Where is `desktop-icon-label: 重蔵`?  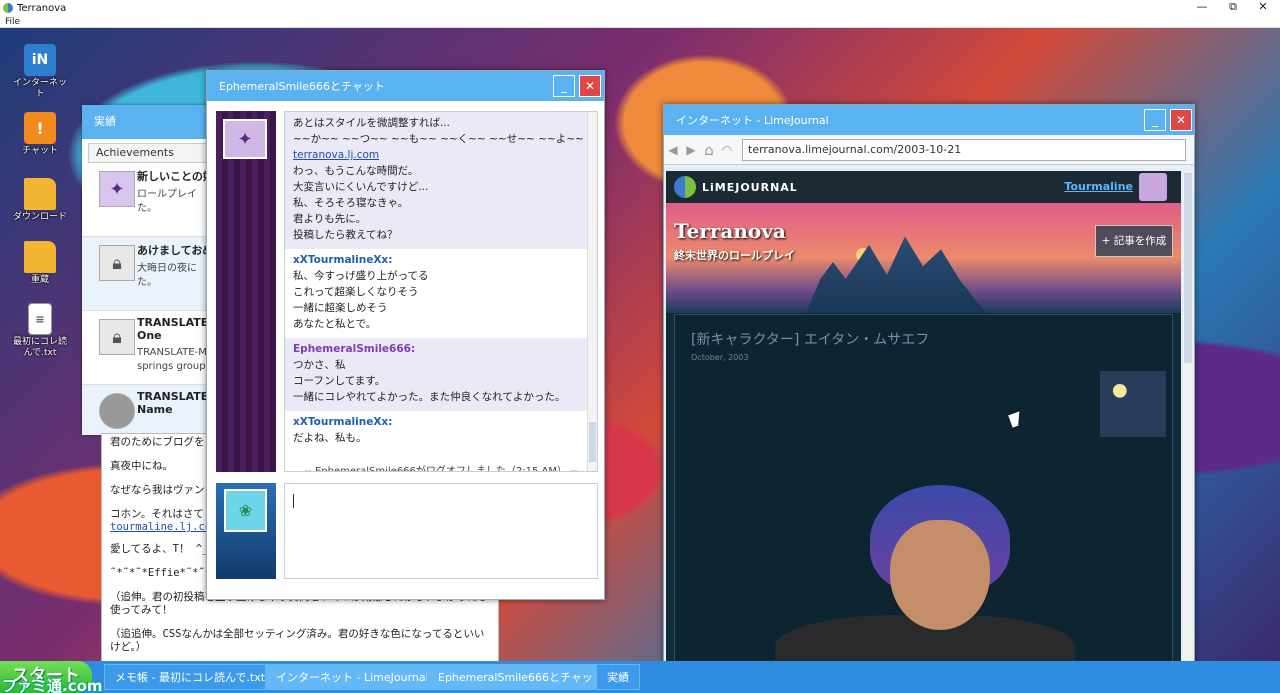
desktop-icon-label: 重蔵 is located at coordinates (39, 280).